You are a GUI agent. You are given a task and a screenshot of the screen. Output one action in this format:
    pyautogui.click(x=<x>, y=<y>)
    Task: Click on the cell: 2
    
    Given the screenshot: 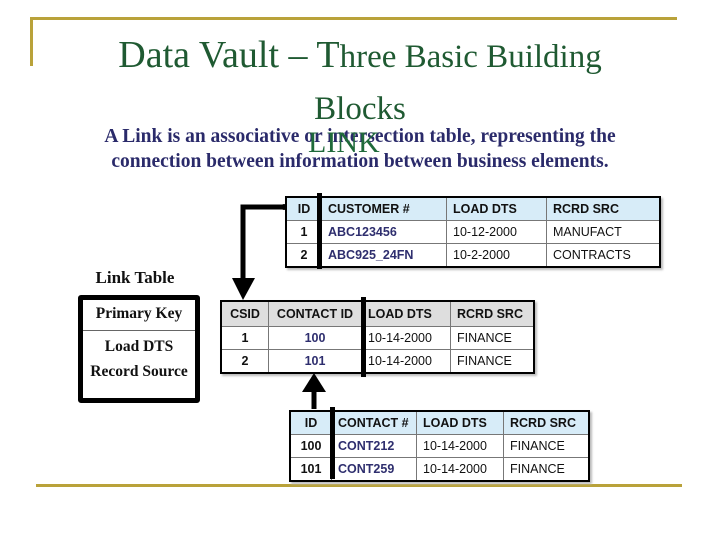 What is the action you would take?
    pyautogui.click(x=244, y=361)
    